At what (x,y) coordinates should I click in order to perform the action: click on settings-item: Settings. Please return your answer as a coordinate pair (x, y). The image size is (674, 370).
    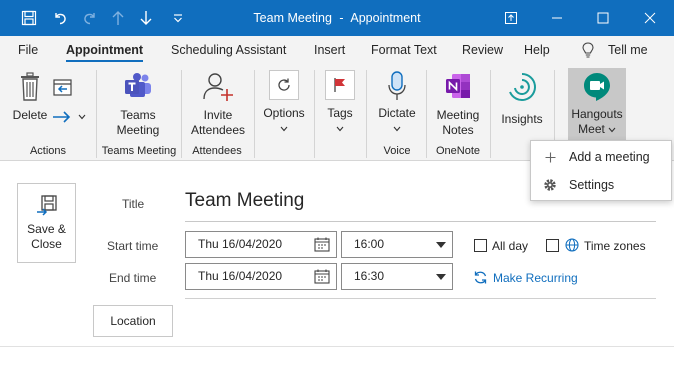
    Looking at the image, I should click on (601, 185).